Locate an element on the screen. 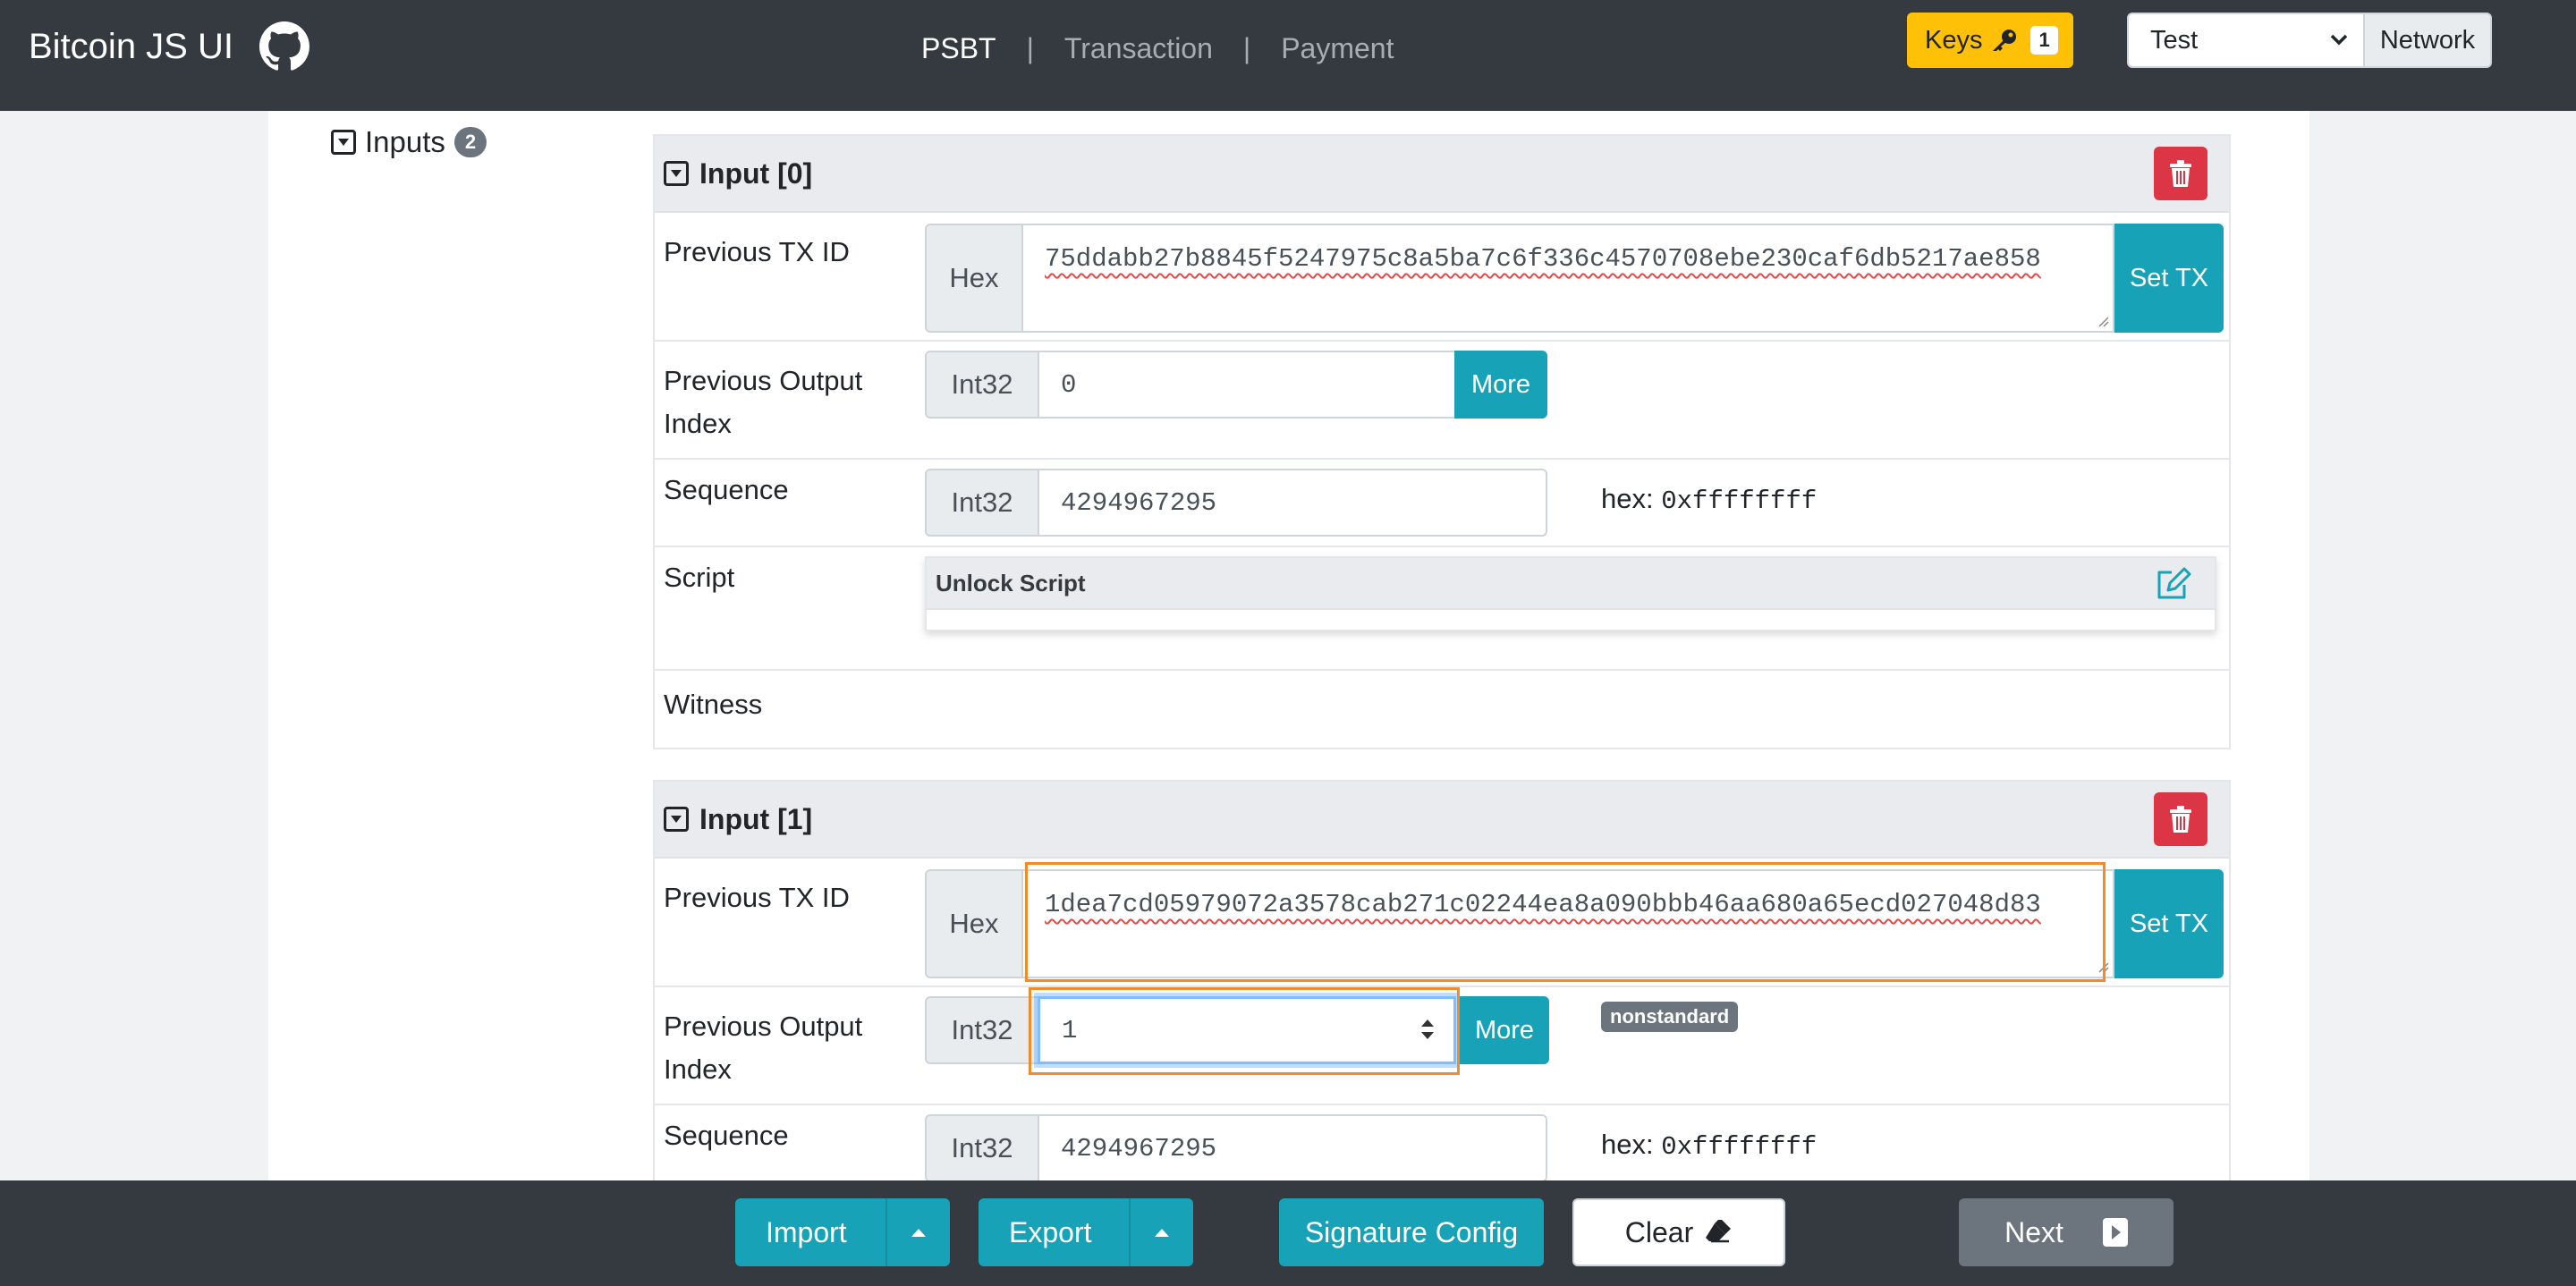 The image size is (2576, 1286). chevron-down-icon is located at coordinates (2339, 40).